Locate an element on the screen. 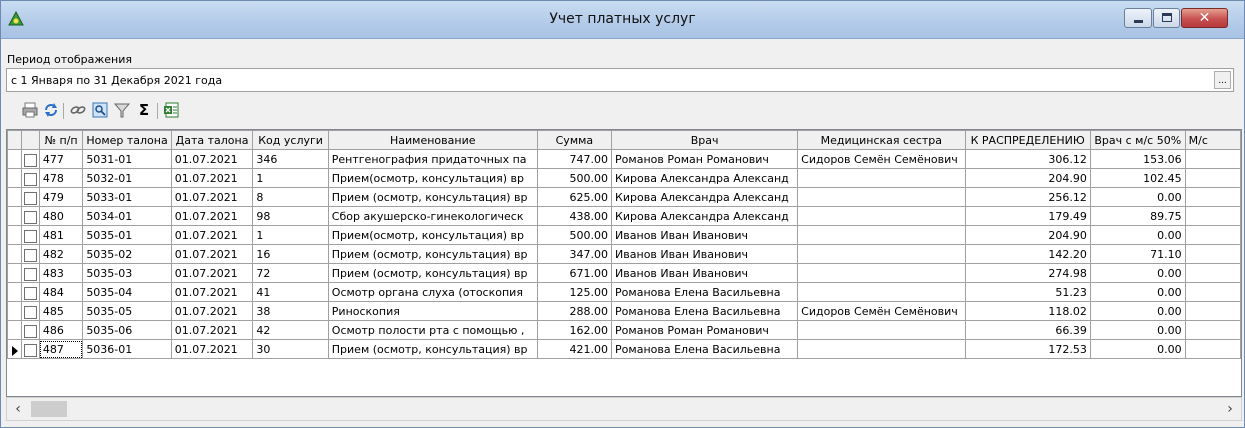 This screenshot has height=428, width=1245. scroll-right-icon: › is located at coordinates (1230, 409).